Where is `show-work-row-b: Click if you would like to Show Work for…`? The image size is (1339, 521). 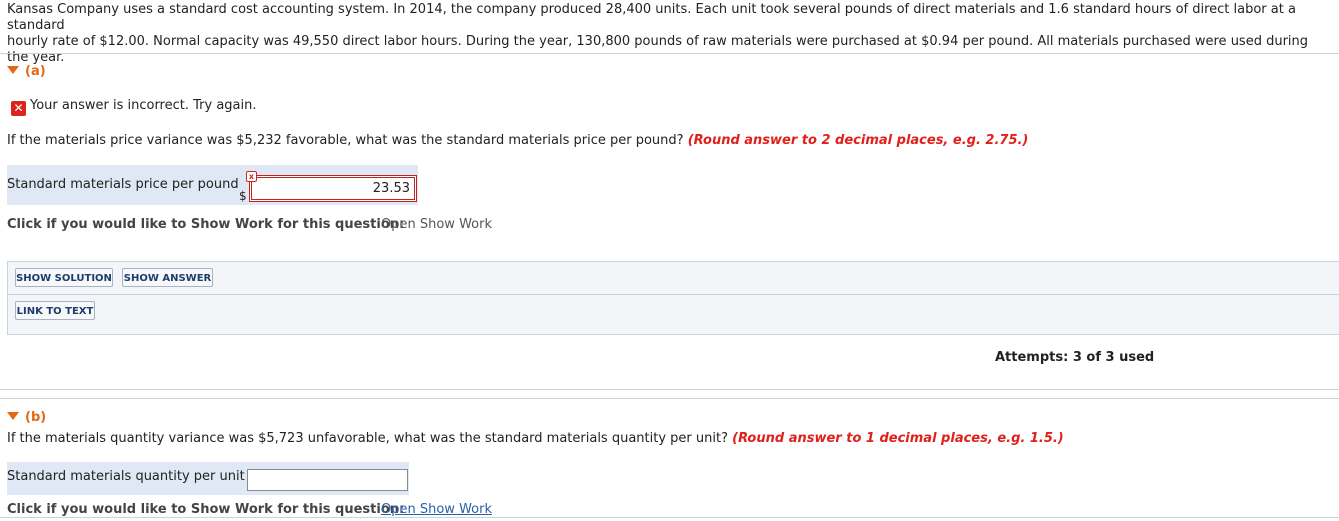
show-work-row-b: Click if you would like to Show Work for… is located at coordinates (205, 509).